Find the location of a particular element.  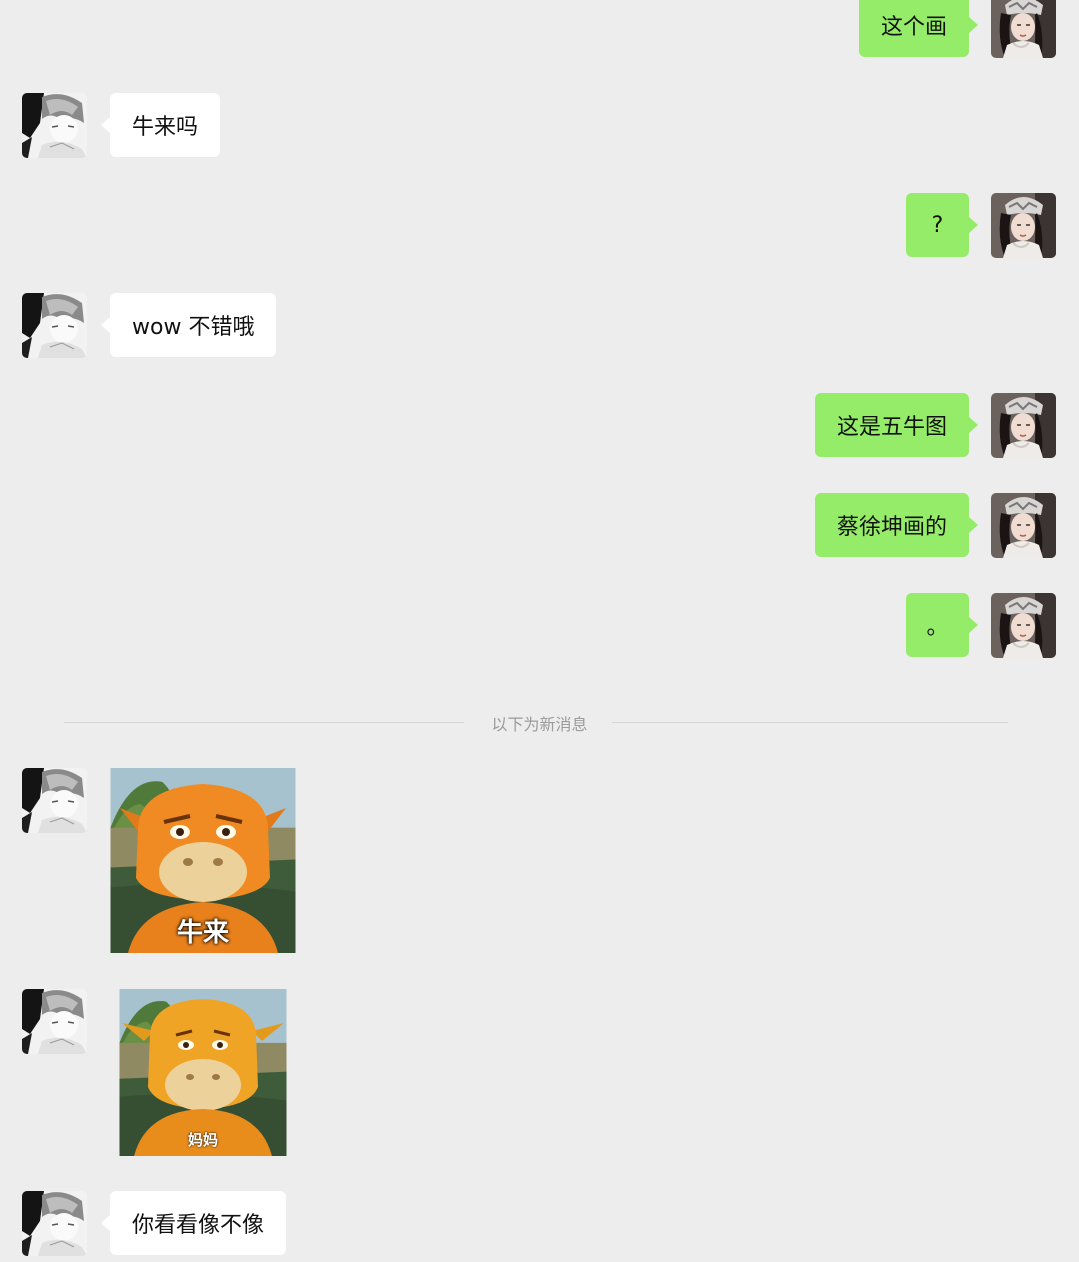

divider-text: 以下为新消息 is located at coordinates (539, 724).